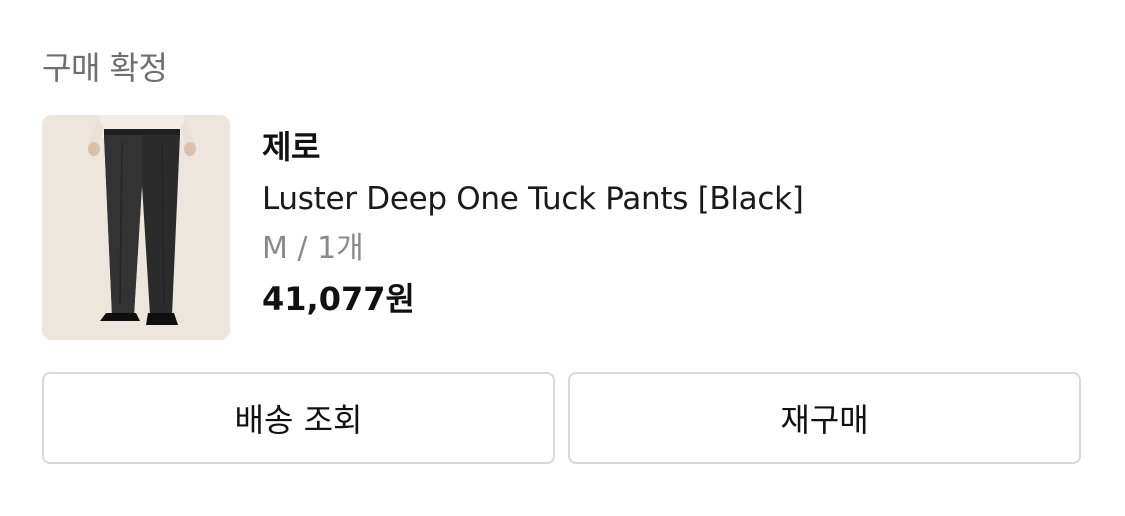  I want to click on order-status-label: 구매 확정, so click(105, 68).